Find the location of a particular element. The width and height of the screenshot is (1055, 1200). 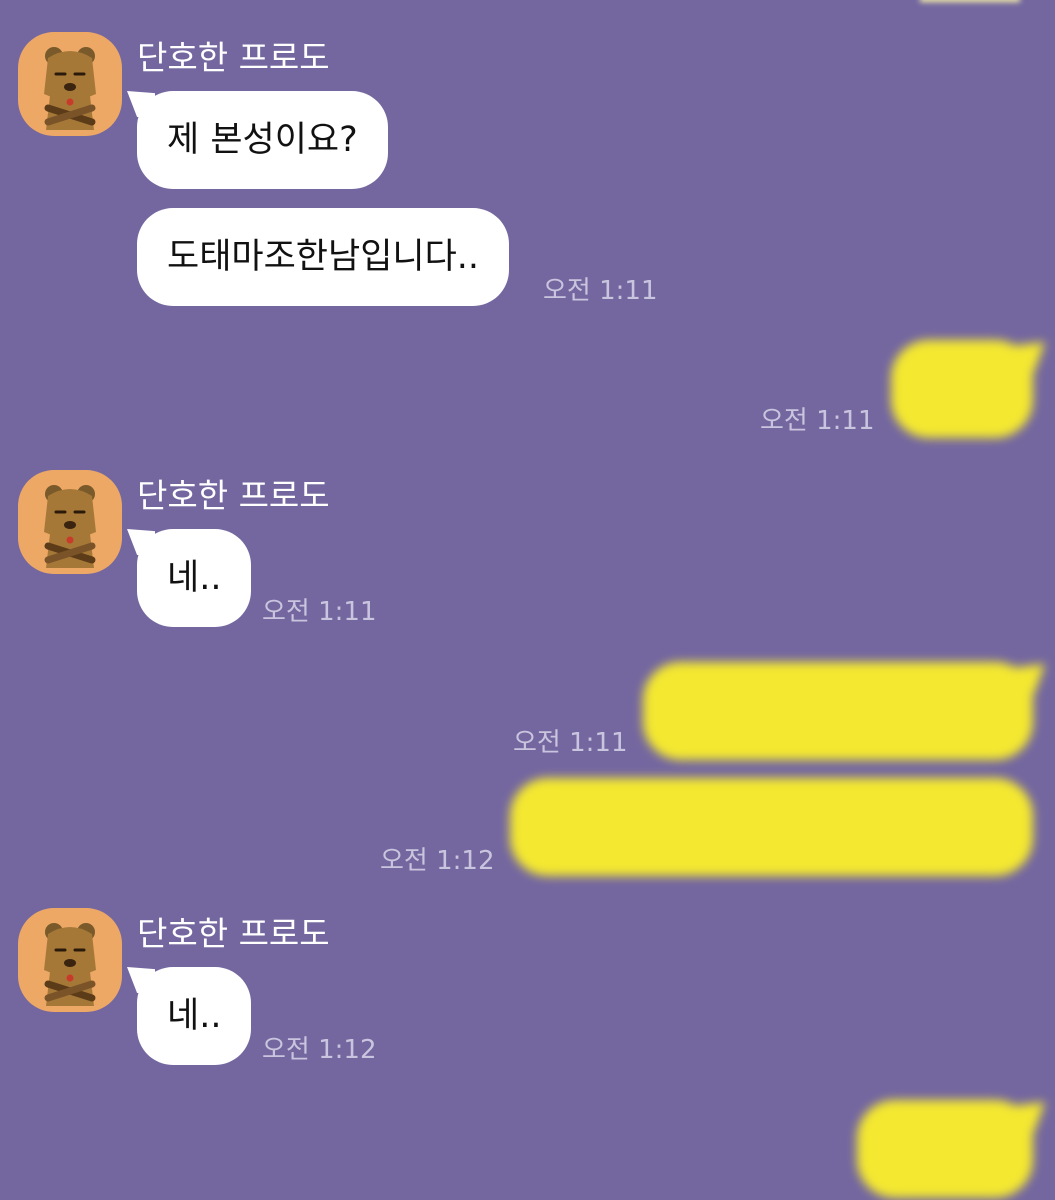

previous-message-edge is located at coordinates (970, 1).